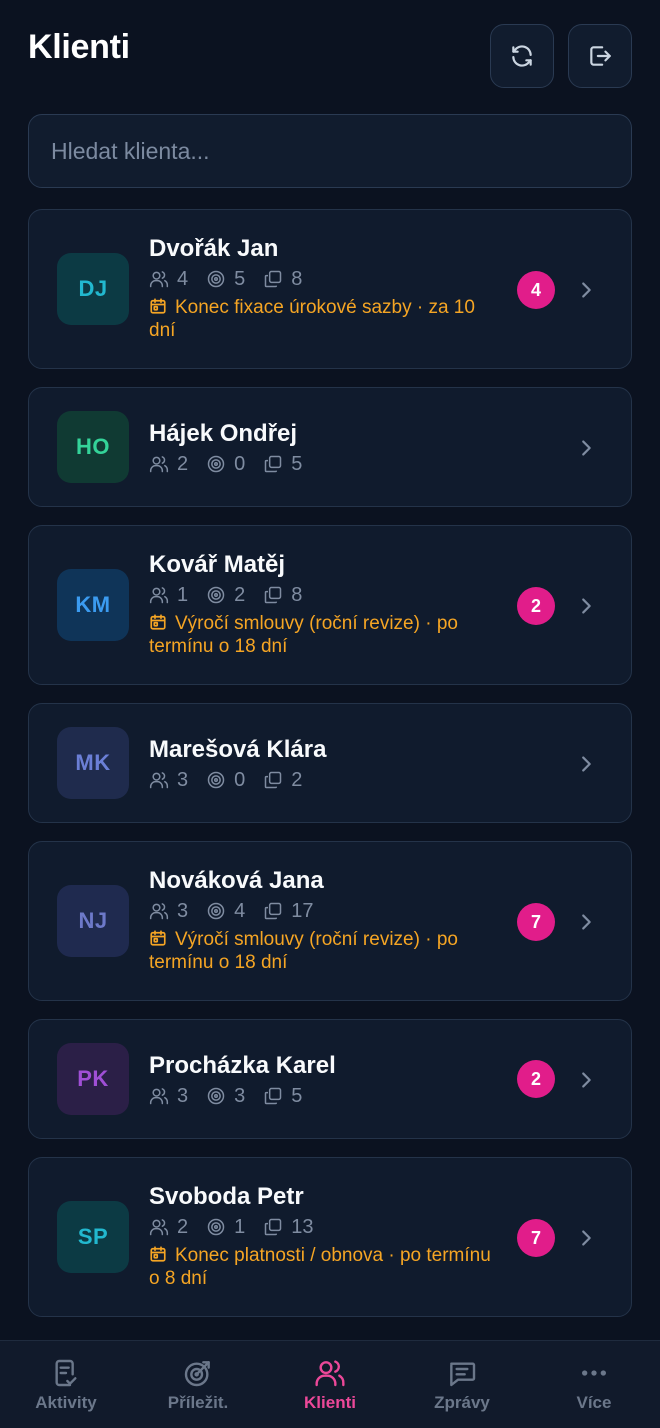 The height and width of the screenshot is (1428, 660). I want to click on target-arrow-icon, so click(197, 1374).